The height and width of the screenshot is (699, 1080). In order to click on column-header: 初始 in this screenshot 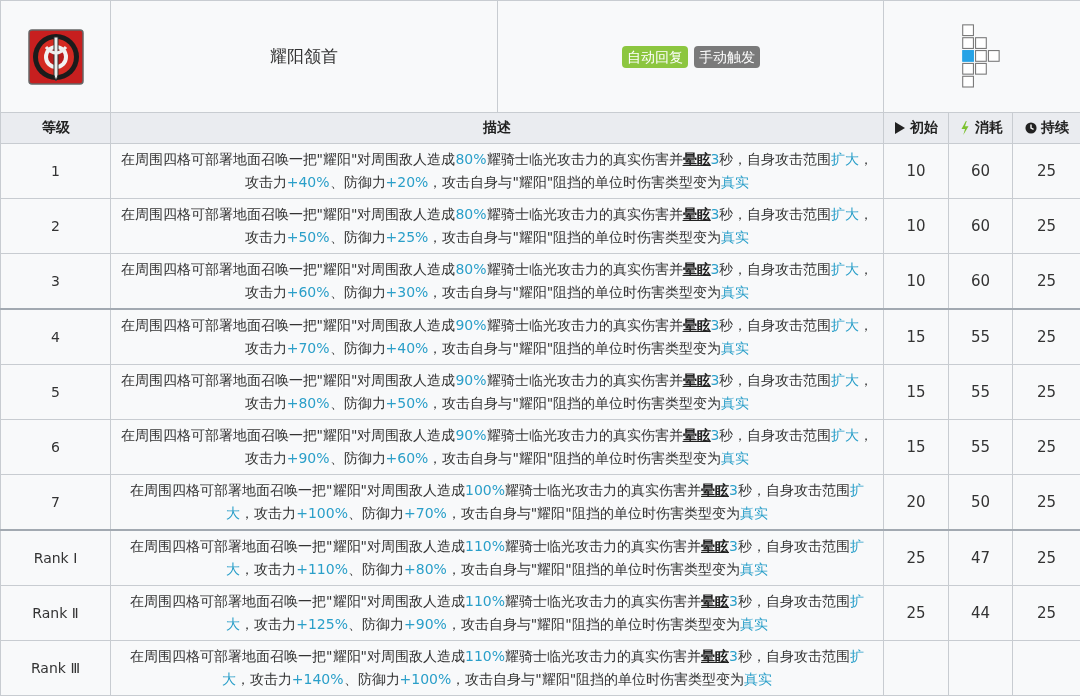, I will do `click(916, 128)`.